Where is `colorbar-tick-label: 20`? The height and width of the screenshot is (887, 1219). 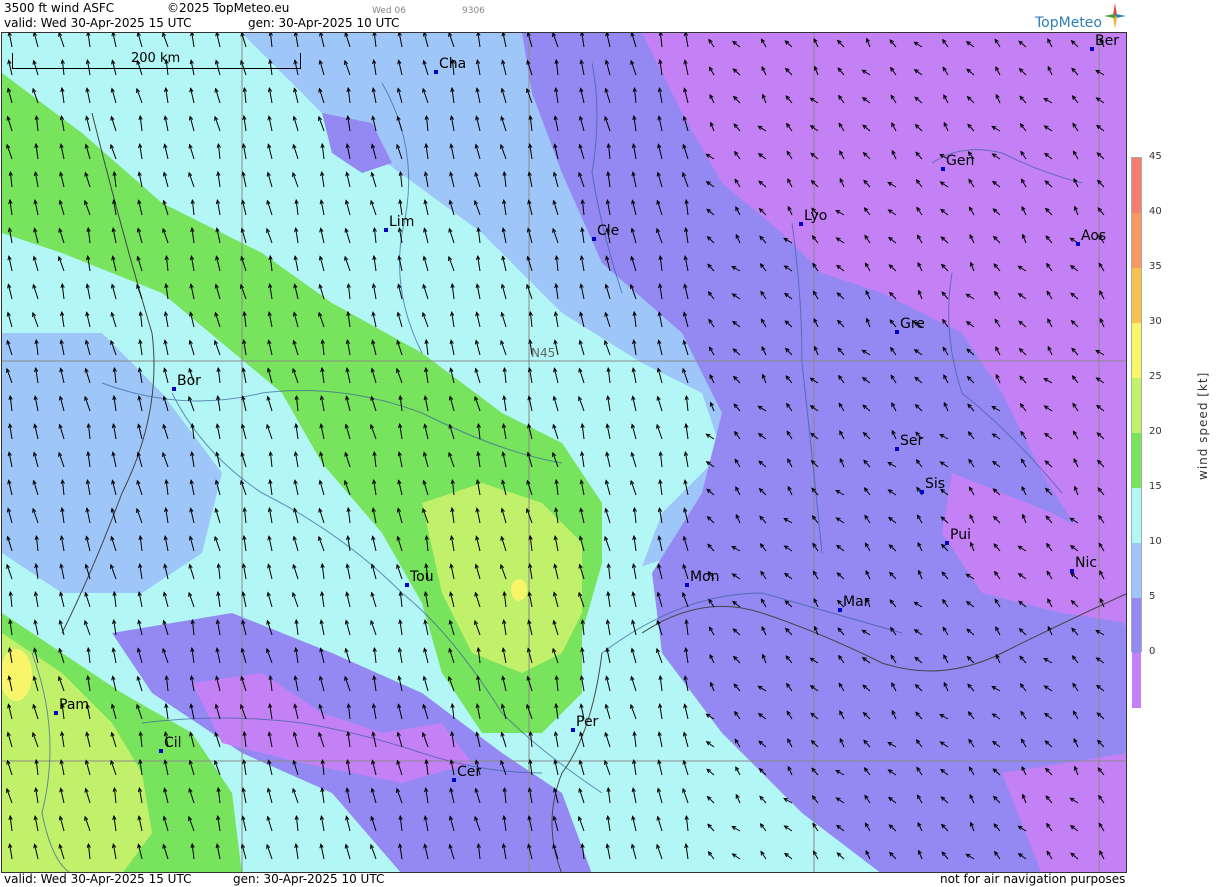
colorbar-tick-label: 20 is located at coordinates (1155, 431).